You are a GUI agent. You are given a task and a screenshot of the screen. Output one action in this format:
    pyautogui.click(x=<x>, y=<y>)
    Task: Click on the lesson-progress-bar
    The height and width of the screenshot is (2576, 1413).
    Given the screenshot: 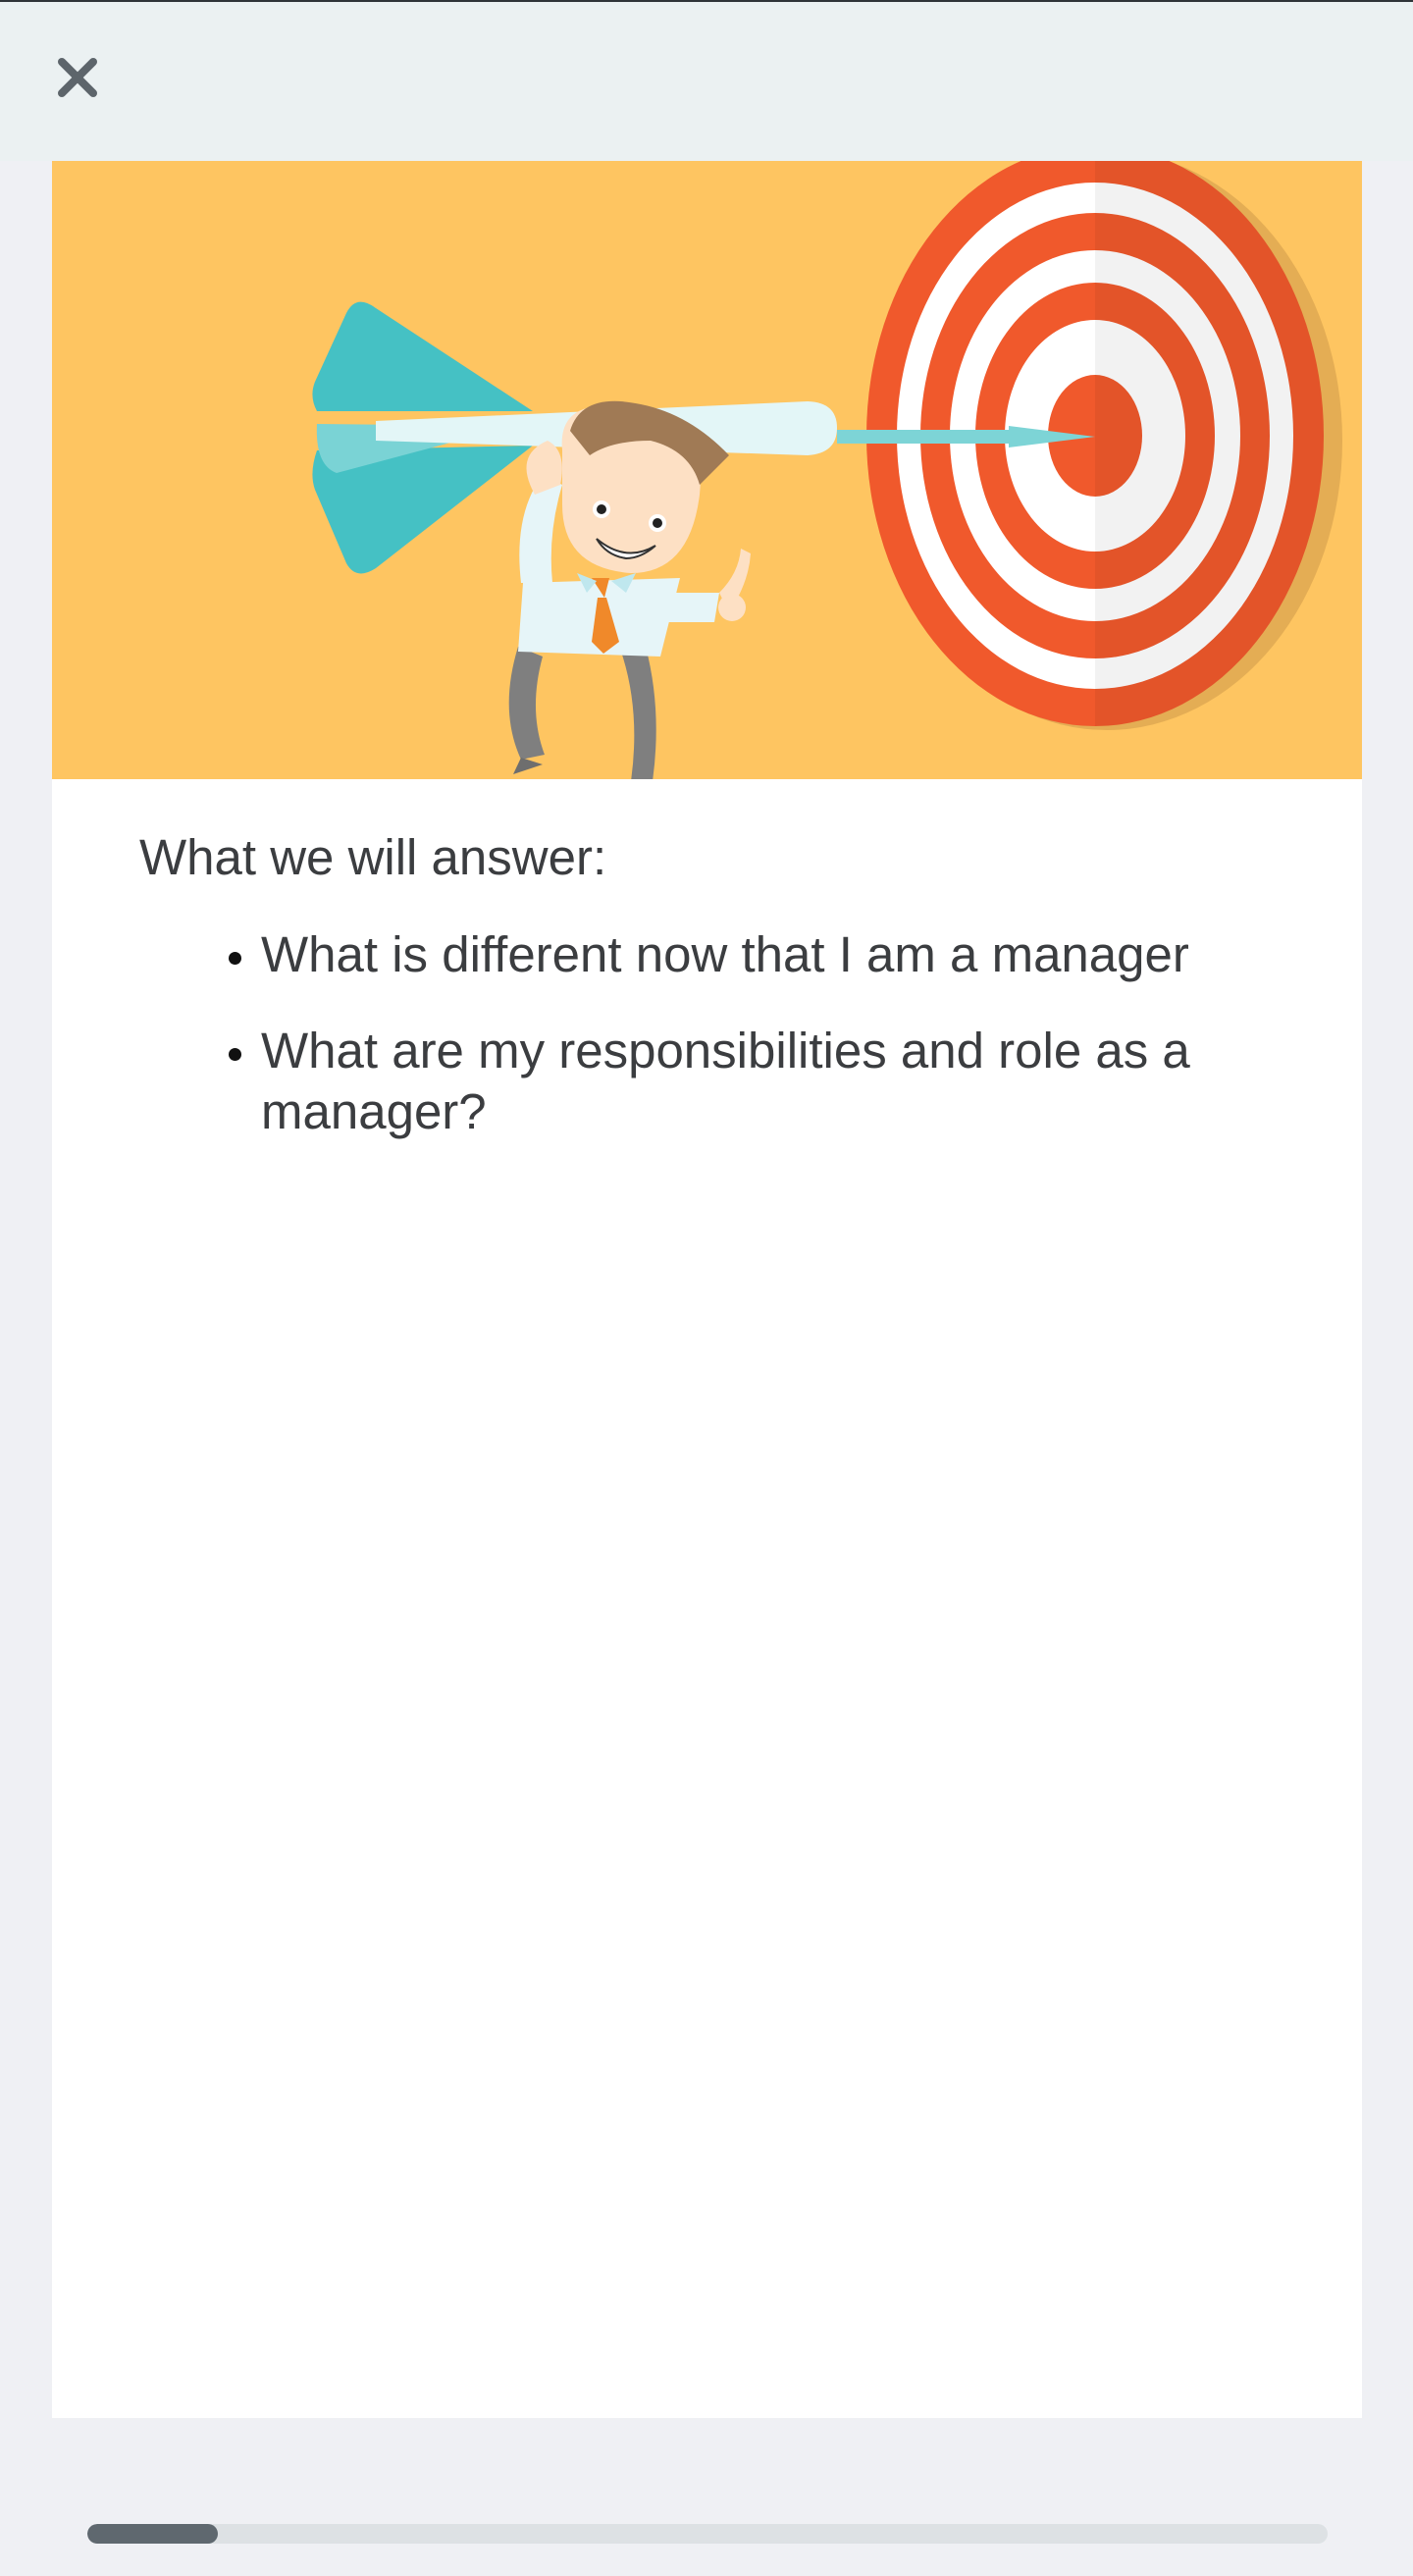 What is the action you would take?
    pyautogui.click(x=707, y=2534)
    